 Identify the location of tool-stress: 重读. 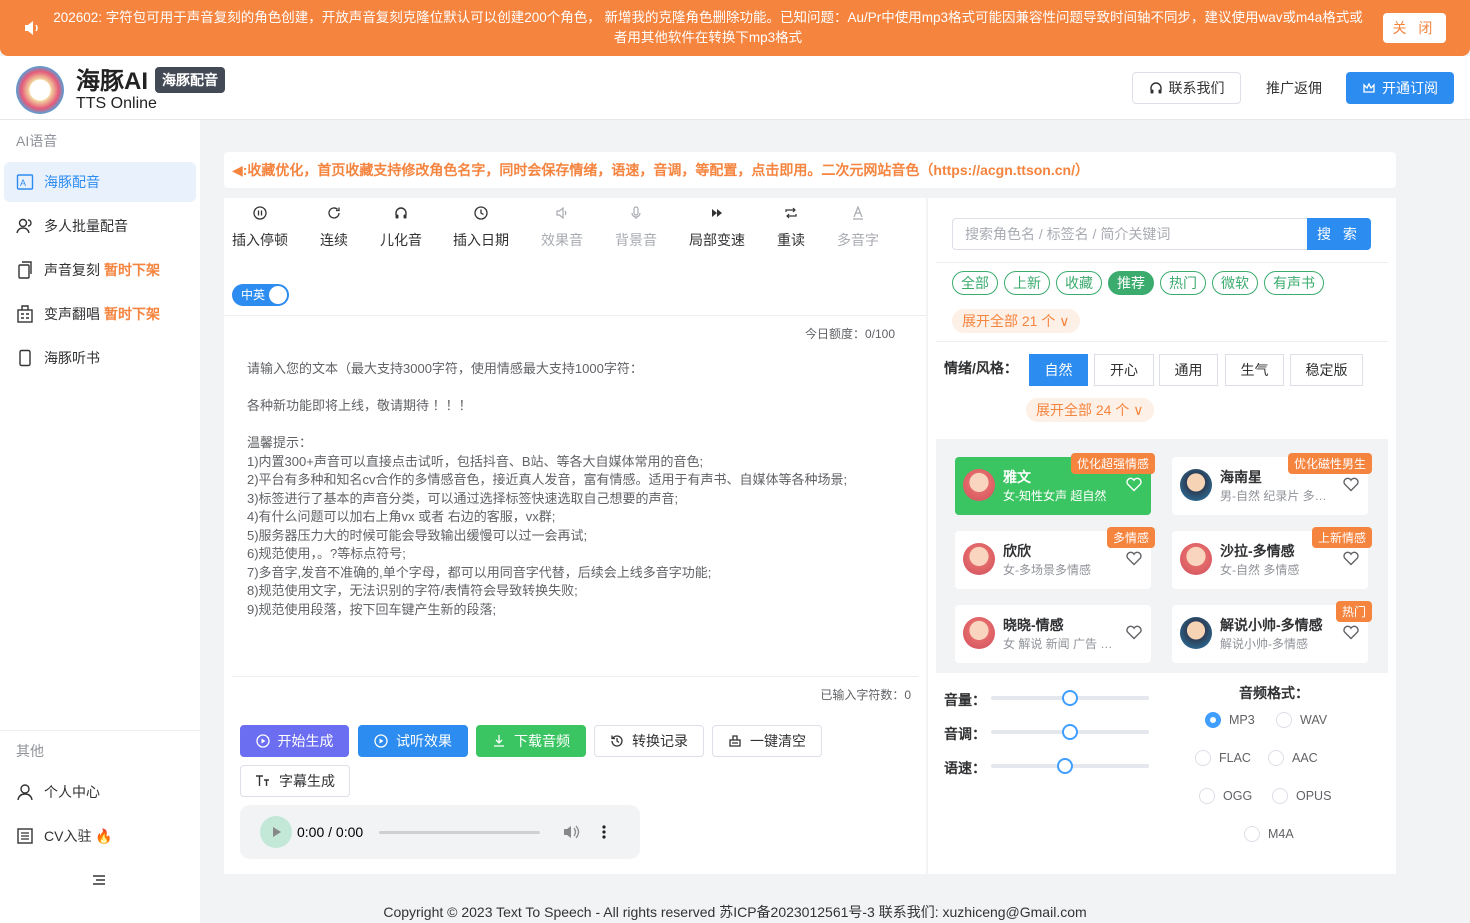
(791, 228).